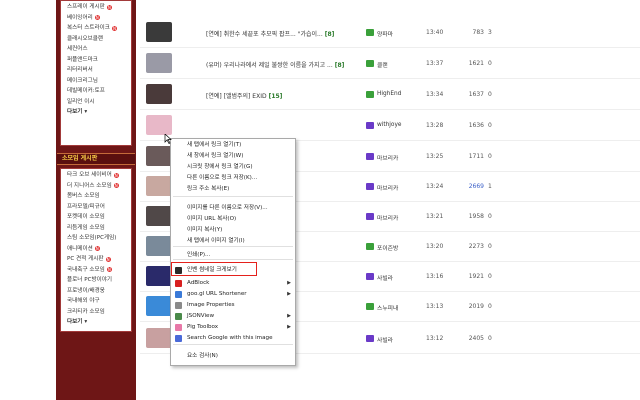 This screenshot has height=400, width=640. What do you see at coordinates (99, 81) in the screenshot?
I see `sidebar-item: 메이크리그님` at bounding box center [99, 81].